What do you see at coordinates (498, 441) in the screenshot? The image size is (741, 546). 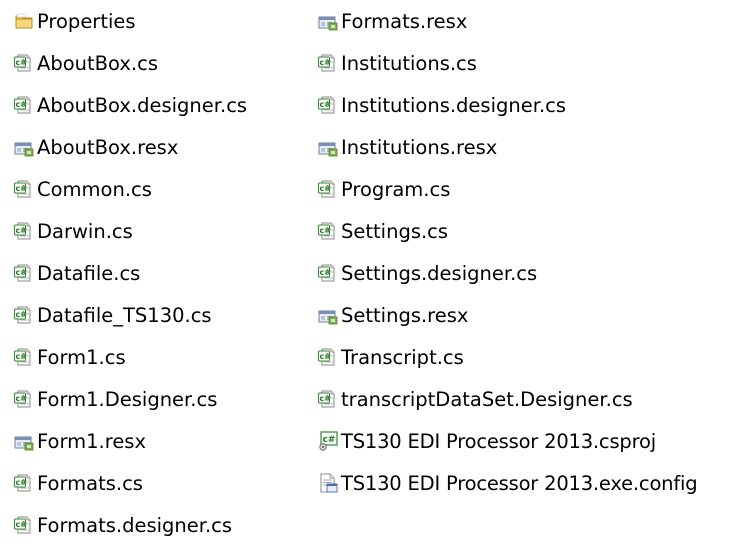 I see `file-name: TS130 EDI Processor 2013.csproj` at bounding box center [498, 441].